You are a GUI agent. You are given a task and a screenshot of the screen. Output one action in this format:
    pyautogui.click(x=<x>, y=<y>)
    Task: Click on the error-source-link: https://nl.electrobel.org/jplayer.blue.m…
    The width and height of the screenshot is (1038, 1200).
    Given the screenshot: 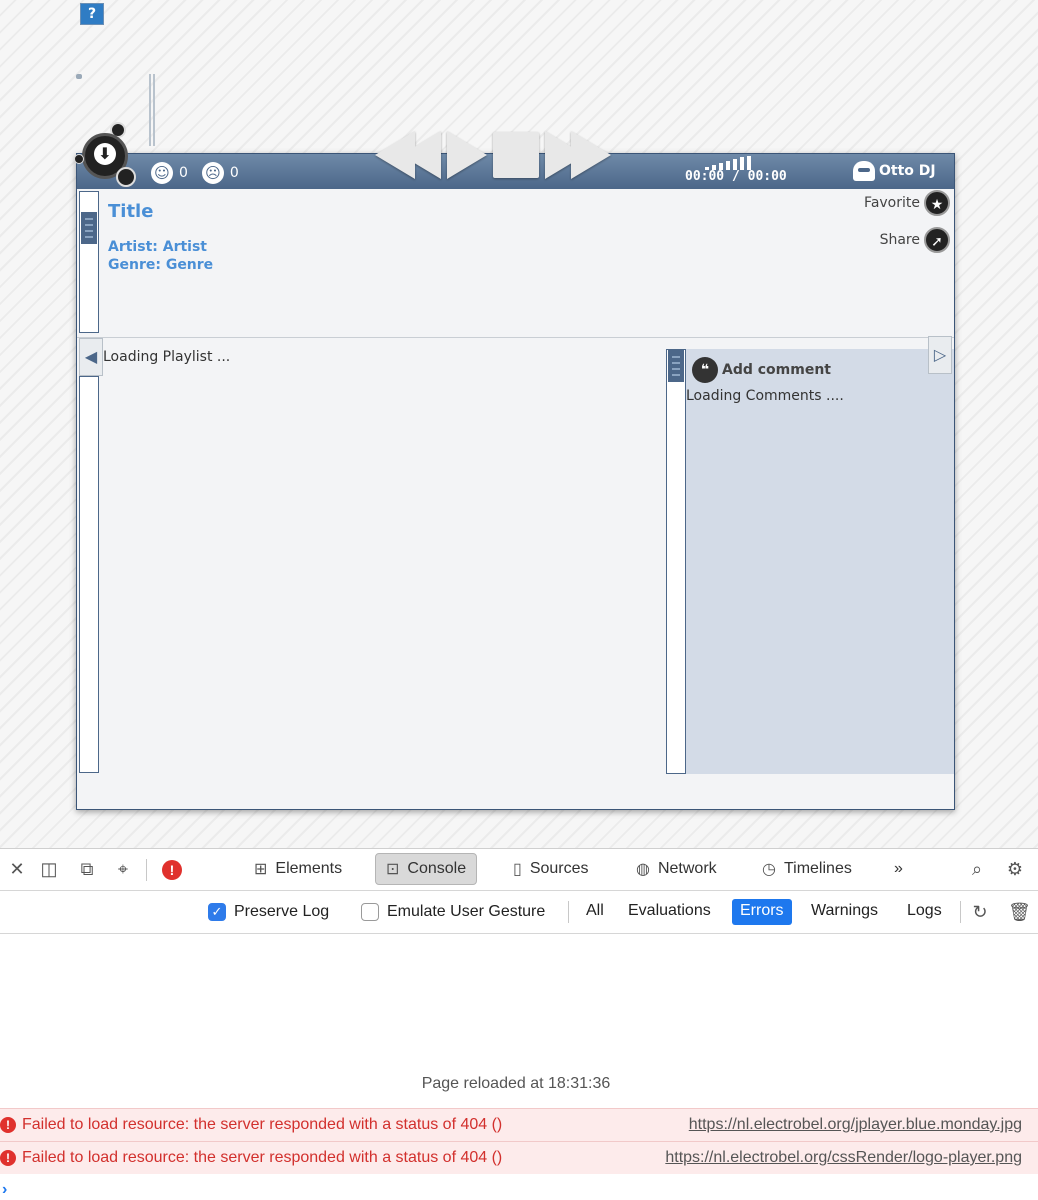 What is the action you would take?
    pyautogui.click(x=855, y=1125)
    